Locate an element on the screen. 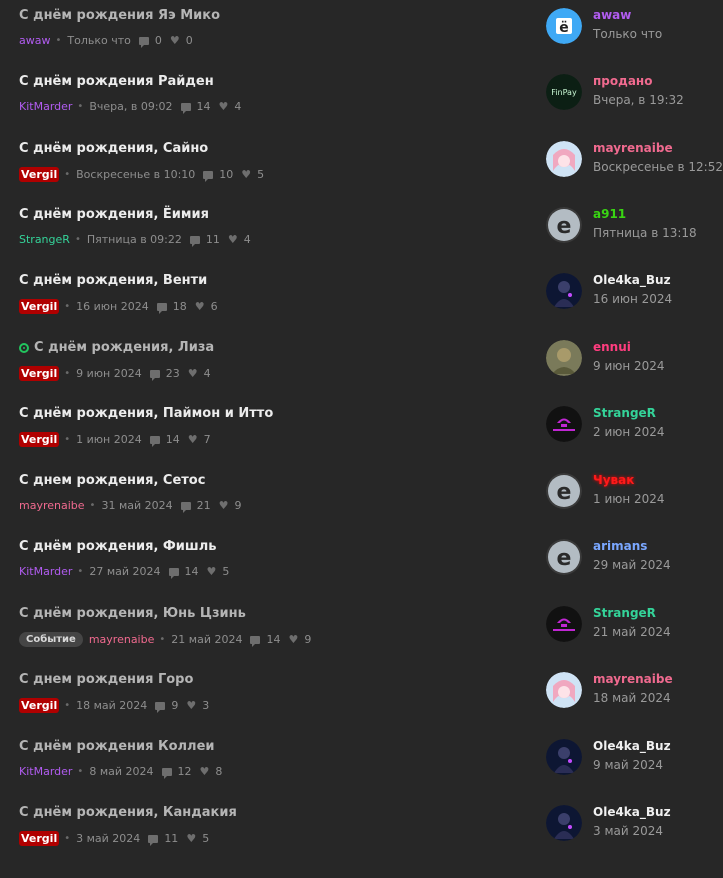  thread-title: С днём рождения Яэ Мико is located at coordinates (119, 15).